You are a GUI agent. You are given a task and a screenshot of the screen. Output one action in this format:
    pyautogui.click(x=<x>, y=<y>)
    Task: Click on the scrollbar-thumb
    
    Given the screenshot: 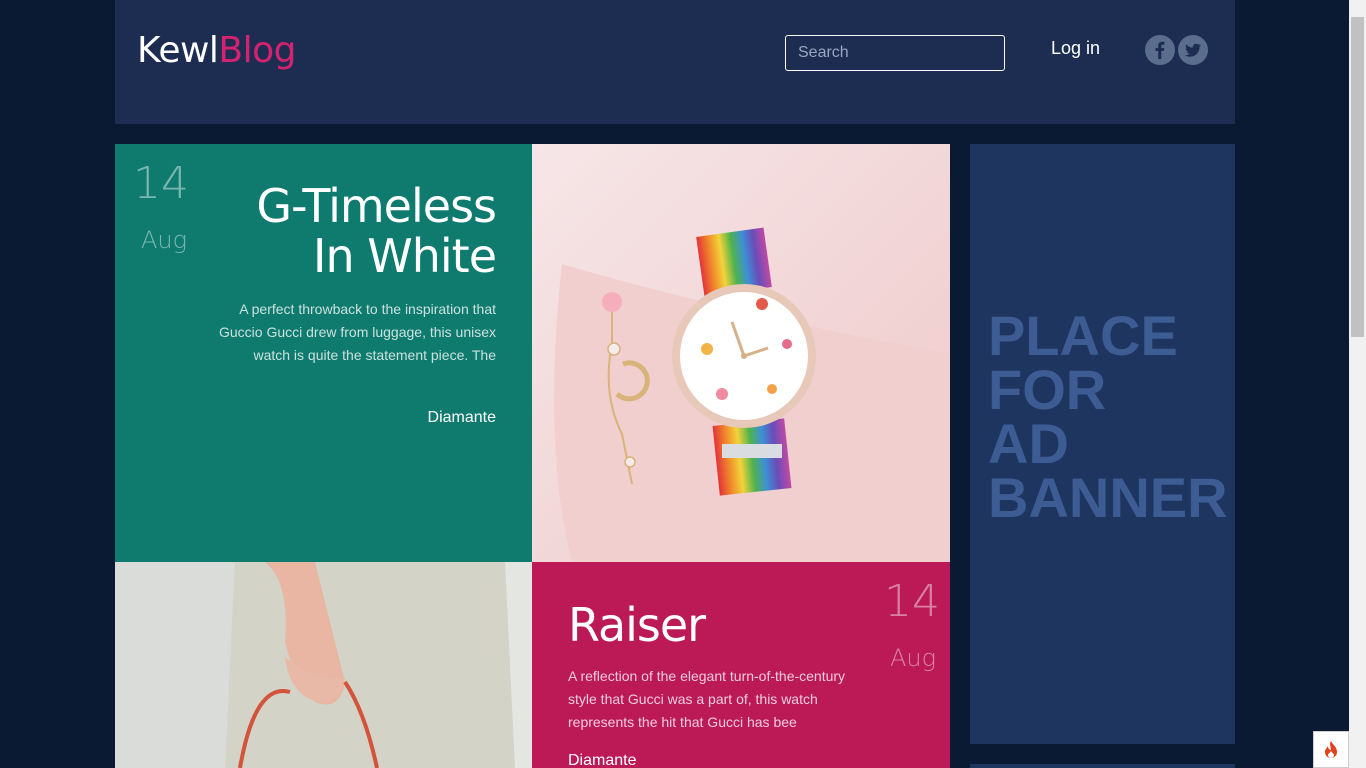 What is the action you would take?
    pyautogui.click(x=1357, y=177)
    